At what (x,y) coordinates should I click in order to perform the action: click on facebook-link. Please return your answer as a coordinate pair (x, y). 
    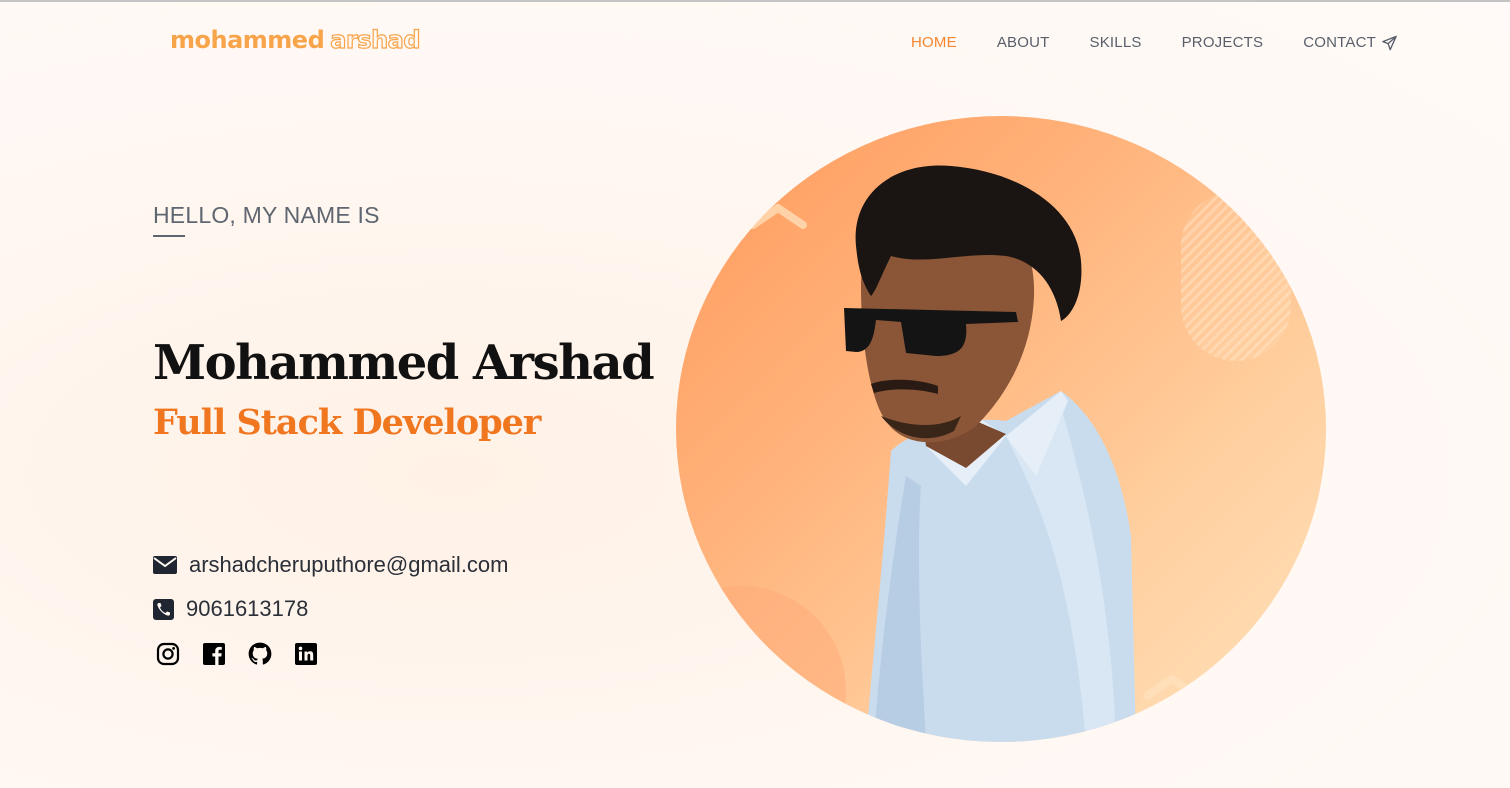
    Looking at the image, I should click on (214, 654).